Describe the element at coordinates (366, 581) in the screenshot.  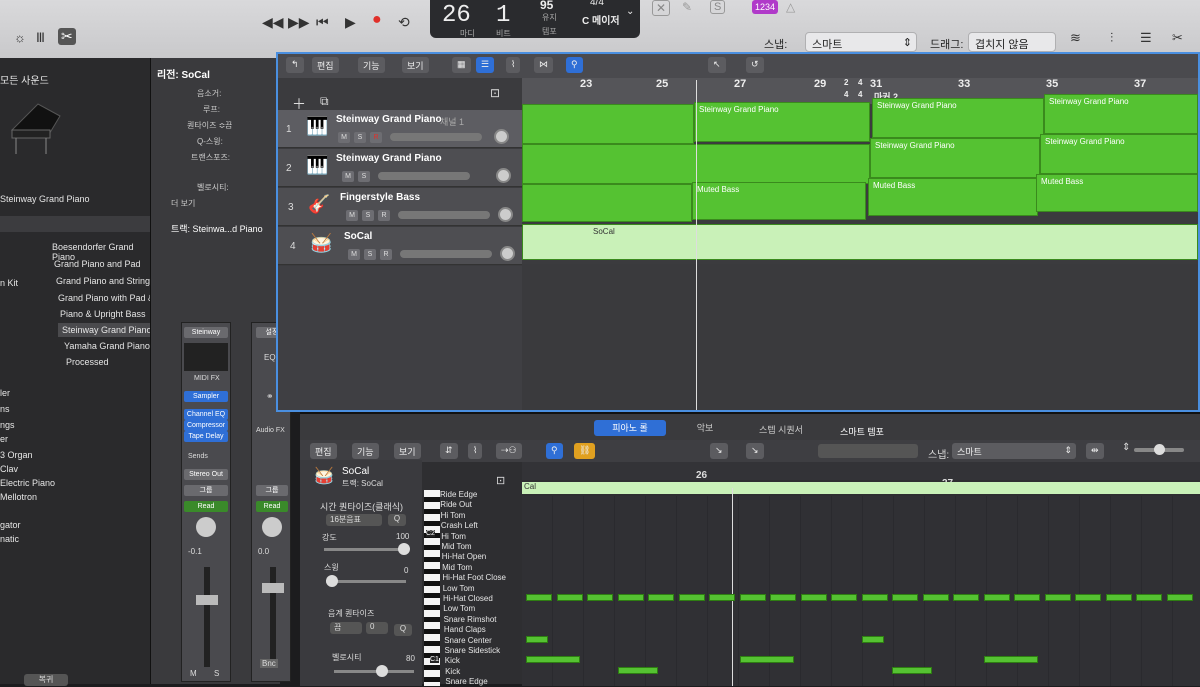
I see `swing-slider` at that location.